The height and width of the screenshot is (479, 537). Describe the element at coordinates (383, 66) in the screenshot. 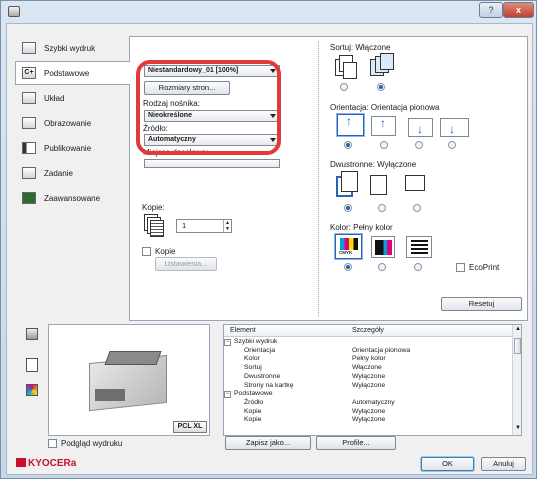

I see `collate-on-icon` at that location.